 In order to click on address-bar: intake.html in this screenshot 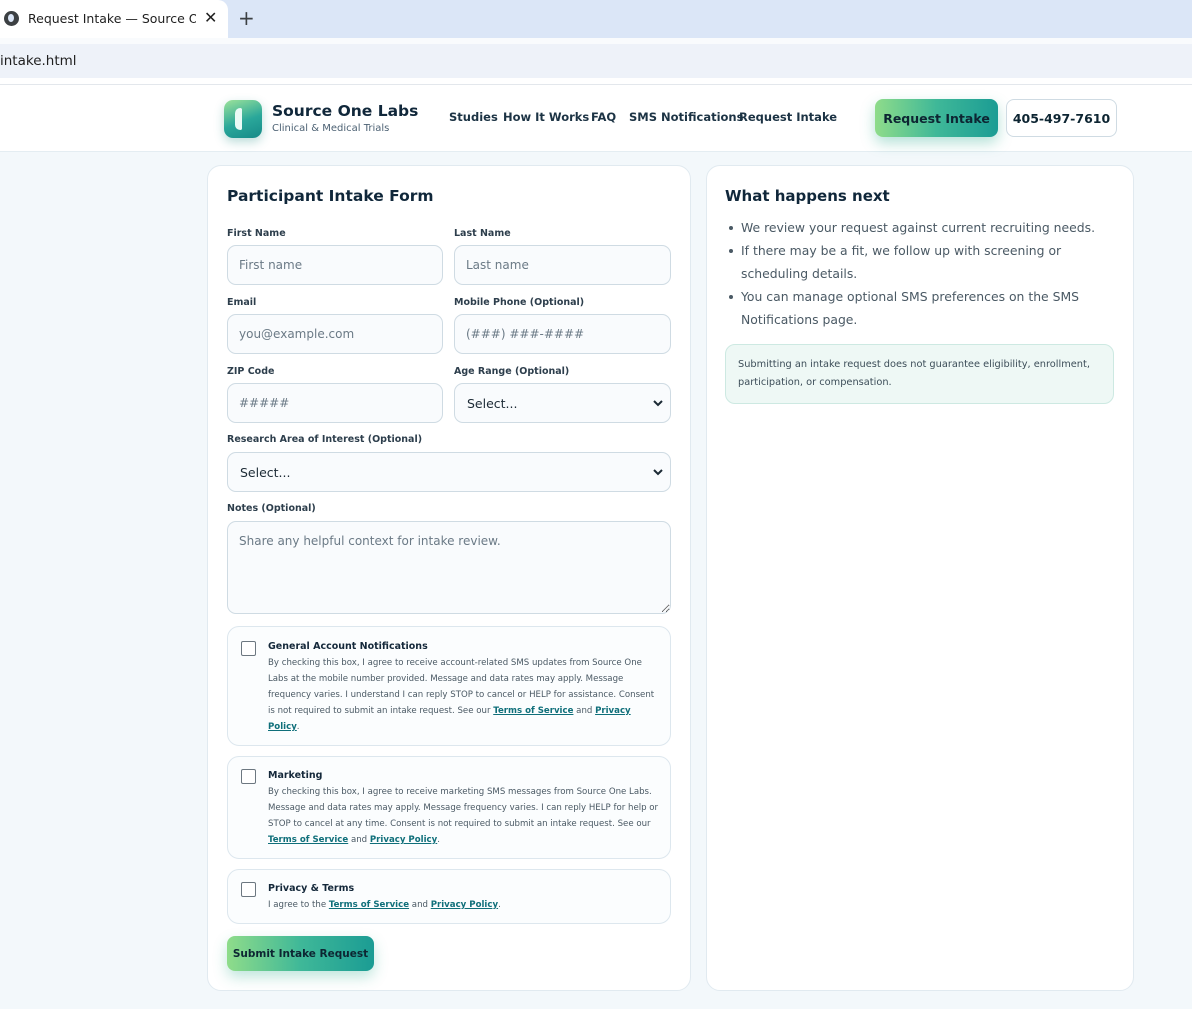, I will do `click(596, 61)`.